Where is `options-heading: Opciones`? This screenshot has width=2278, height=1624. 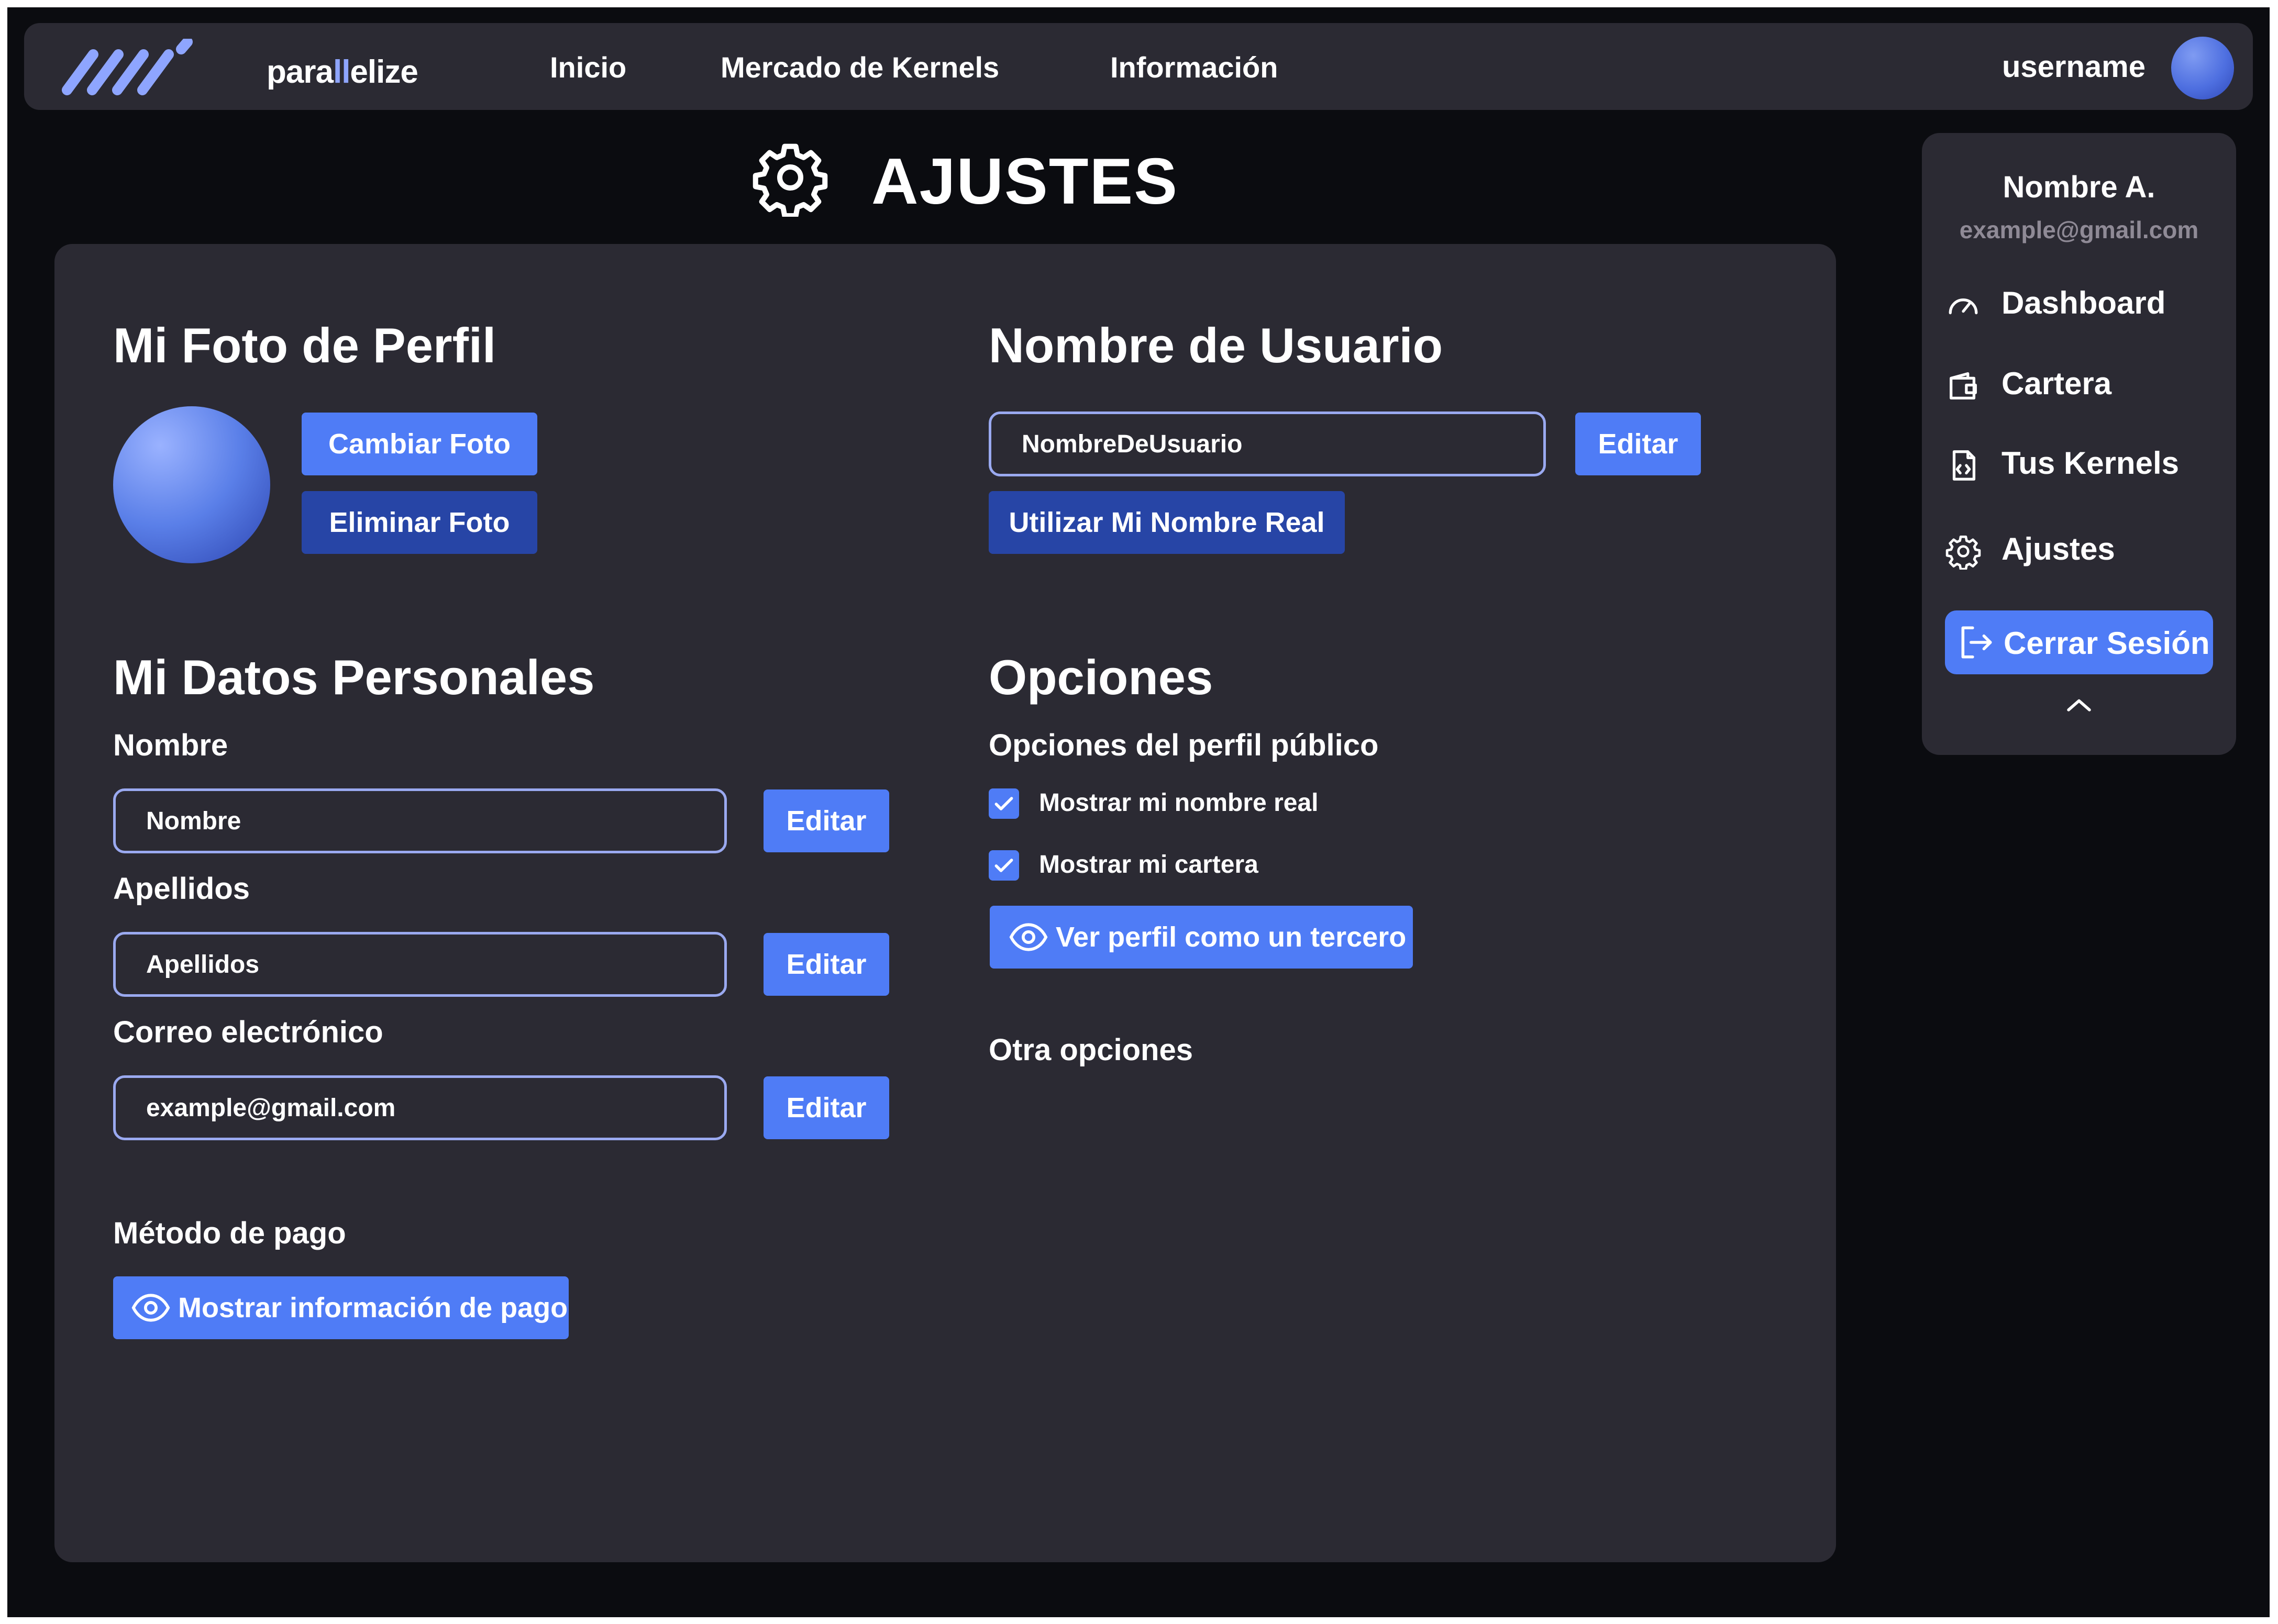
options-heading: Opciones is located at coordinates (1101, 678).